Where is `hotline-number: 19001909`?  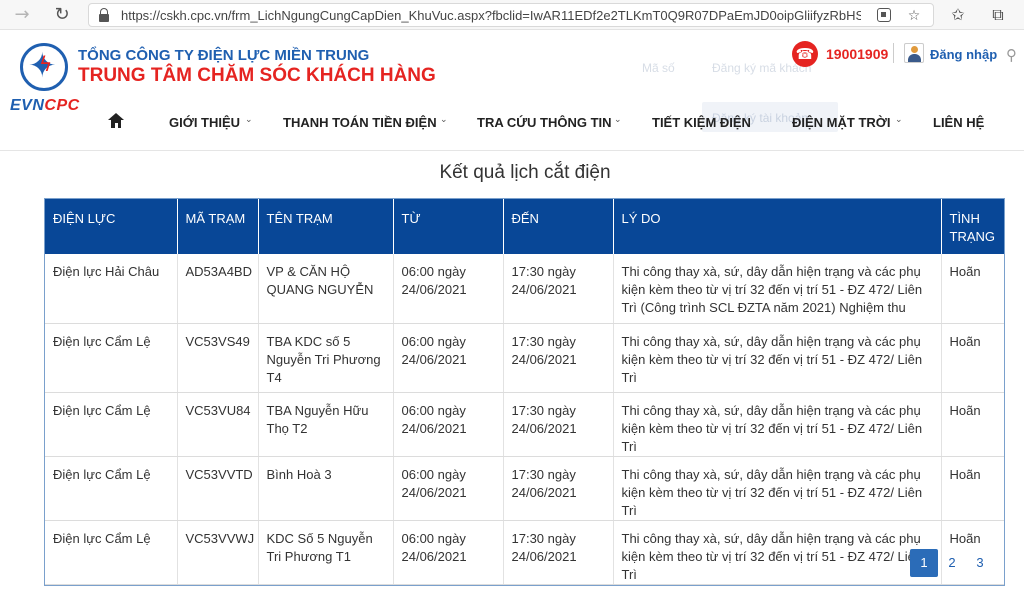
hotline-number: 19001909 is located at coordinates (857, 54).